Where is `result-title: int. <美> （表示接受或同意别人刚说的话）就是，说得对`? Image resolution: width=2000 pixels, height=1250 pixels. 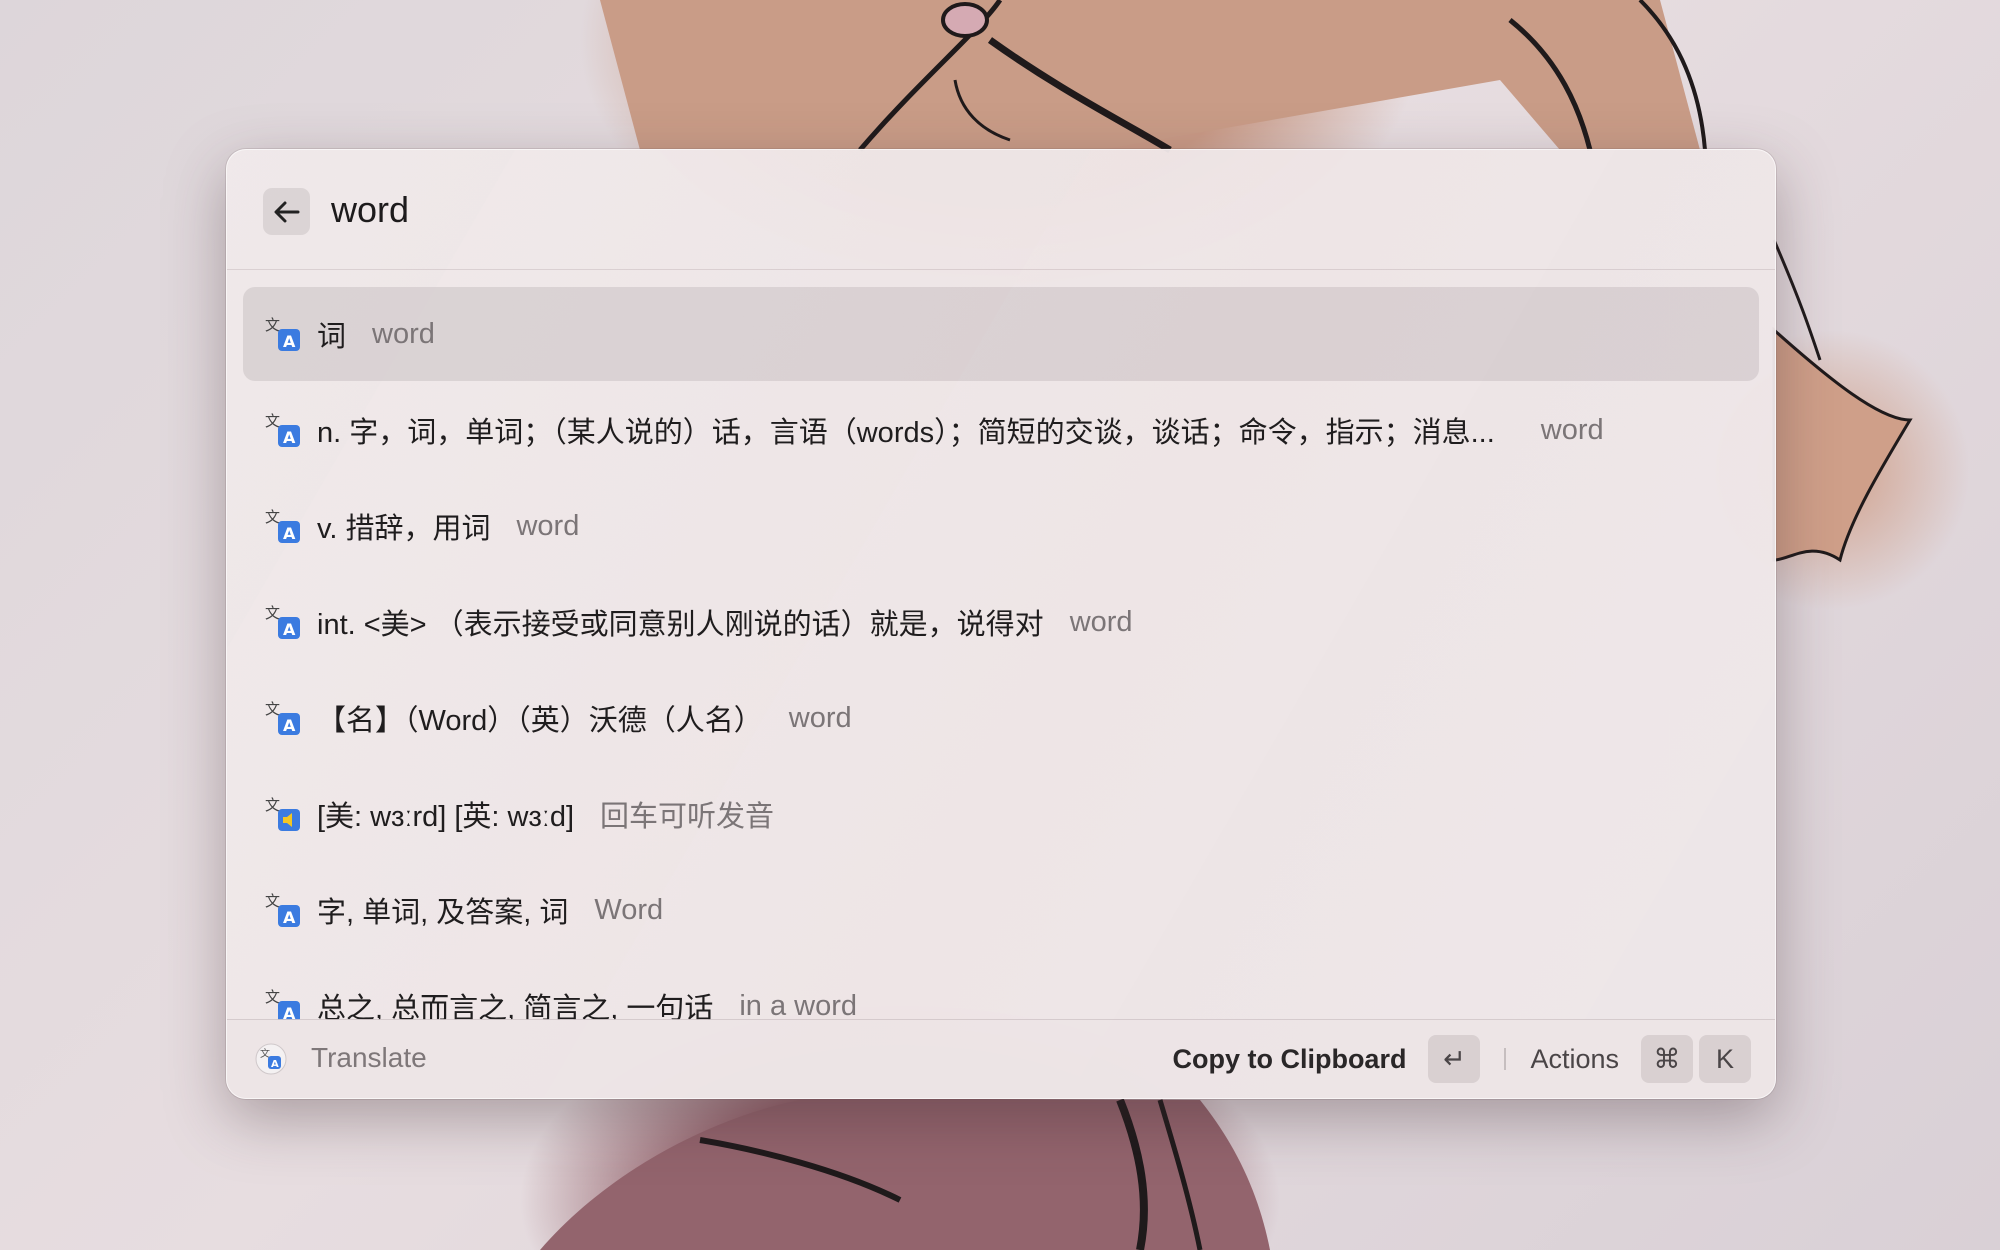
result-title: int. <美> （表示接受或同意别人刚说的话）就是，说得对 is located at coordinates (680, 625).